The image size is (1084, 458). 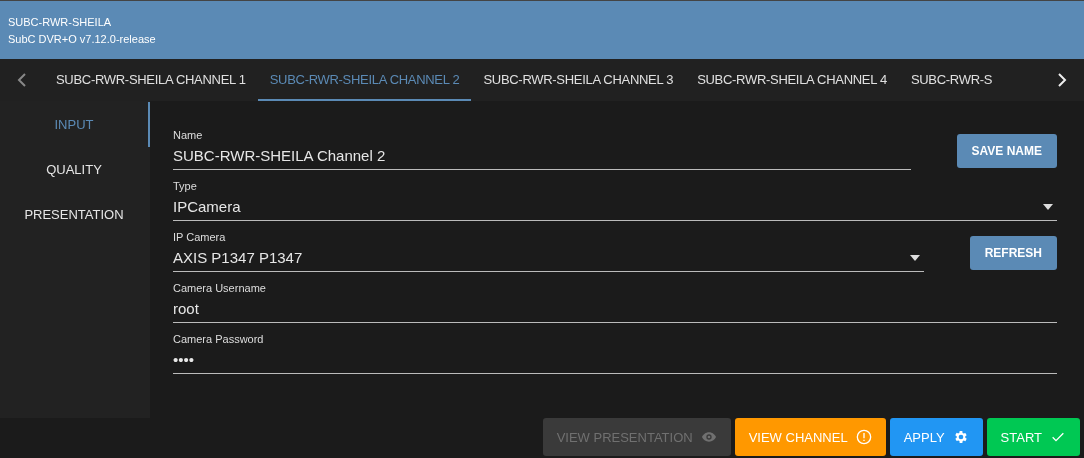 What do you see at coordinates (1013, 252) in the screenshot?
I see `action-button: REFRESH` at bounding box center [1013, 252].